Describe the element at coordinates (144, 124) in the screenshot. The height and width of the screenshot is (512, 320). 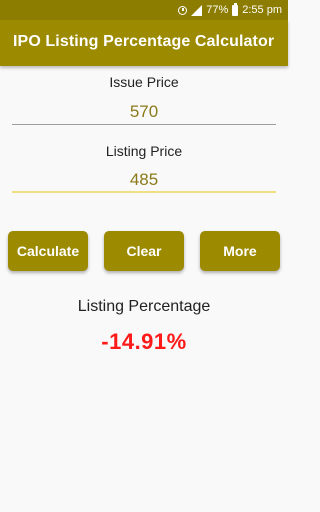
I see `issue-price-underline` at that location.